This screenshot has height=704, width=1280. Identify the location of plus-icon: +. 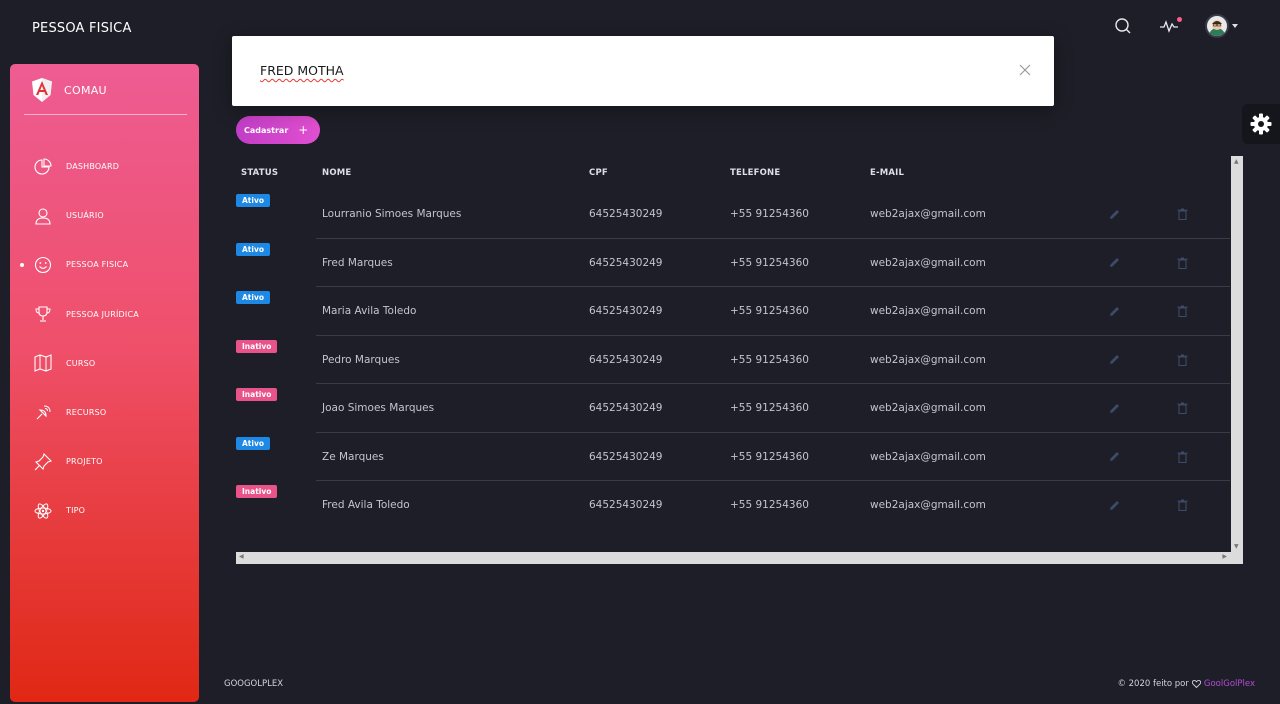
(303, 130).